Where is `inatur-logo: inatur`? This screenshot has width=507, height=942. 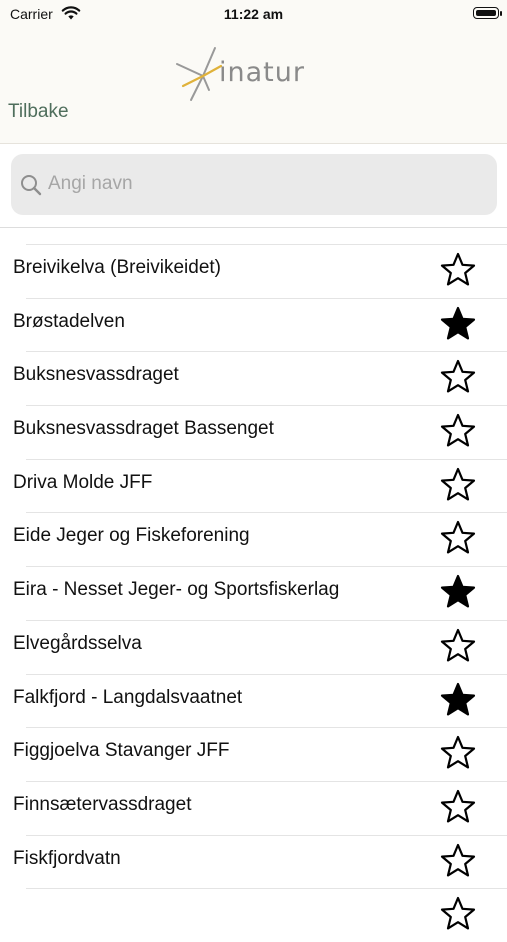
inatur-logo: inatur is located at coordinates (240, 74).